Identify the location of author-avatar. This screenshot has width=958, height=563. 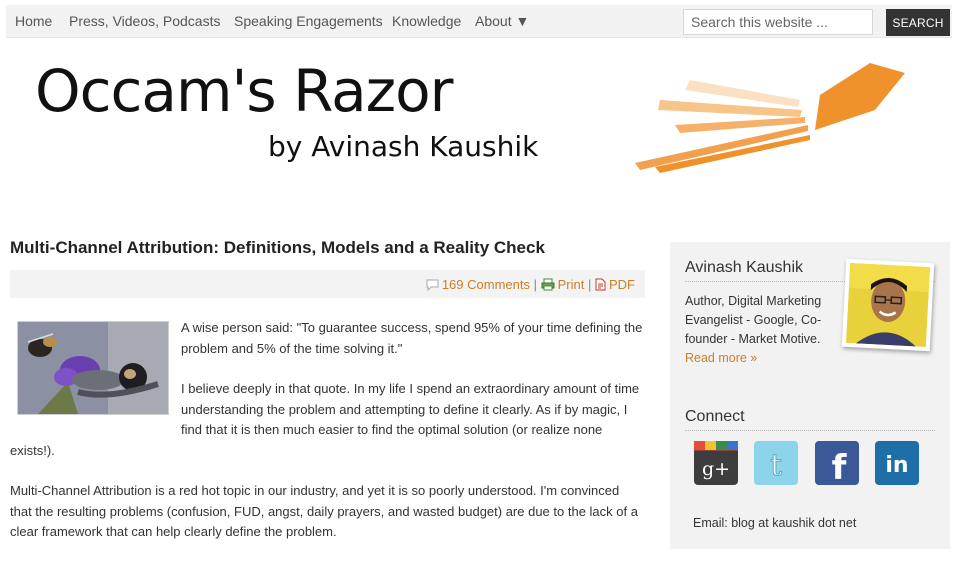
(888, 305).